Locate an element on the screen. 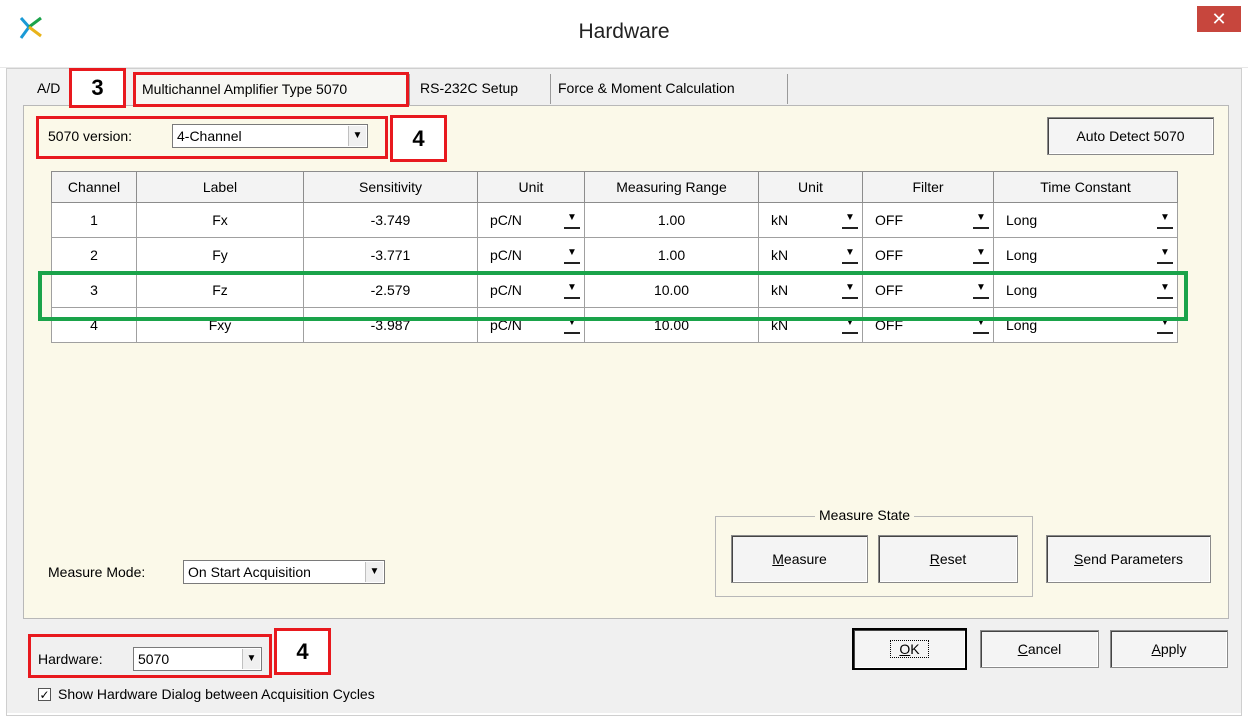 Image resolution: width=1248 pixels, height=719 pixels. annotation-number-tab: 3 is located at coordinates (97, 88).